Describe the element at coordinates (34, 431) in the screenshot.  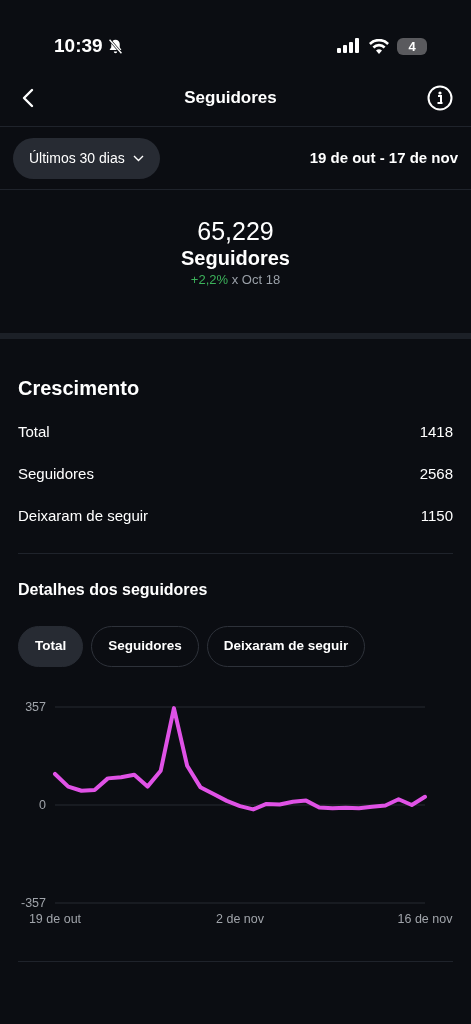
I see `stat-label: Total` at that location.